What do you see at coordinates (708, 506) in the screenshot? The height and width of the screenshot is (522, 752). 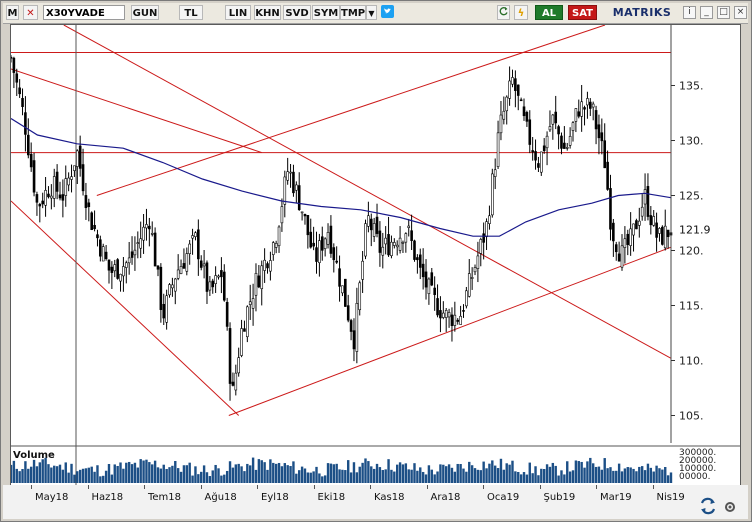 I see `swap-icon` at bounding box center [708, 506].